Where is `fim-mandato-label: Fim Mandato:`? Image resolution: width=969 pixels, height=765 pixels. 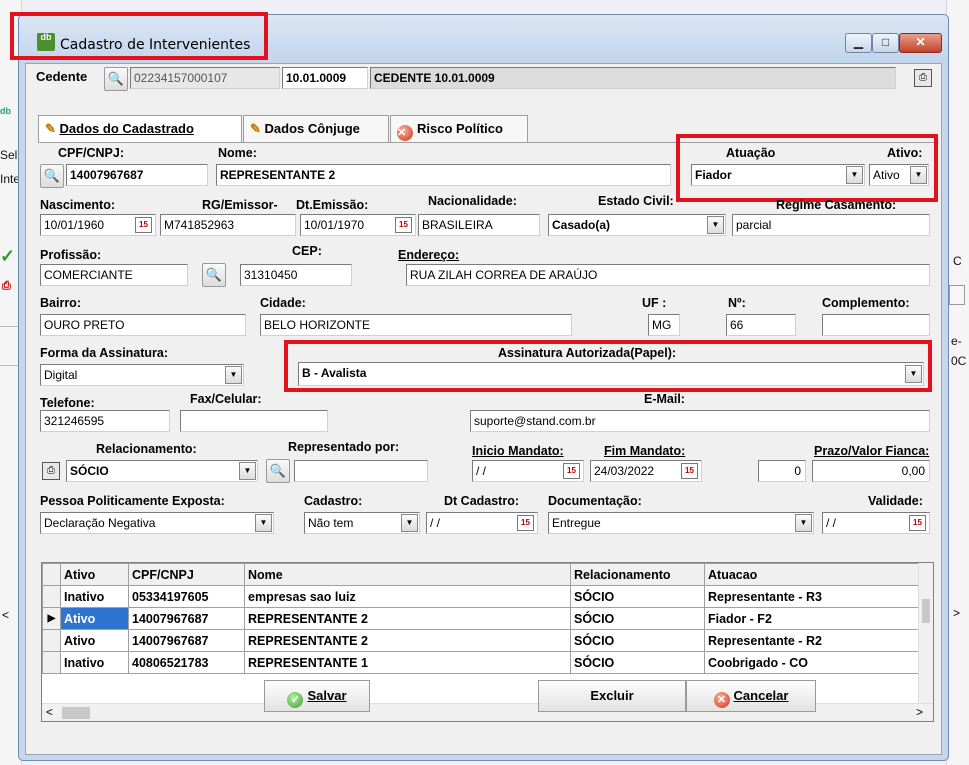 fim-mandato-label: Fim Mandato: is located at coordinates (645, 451).